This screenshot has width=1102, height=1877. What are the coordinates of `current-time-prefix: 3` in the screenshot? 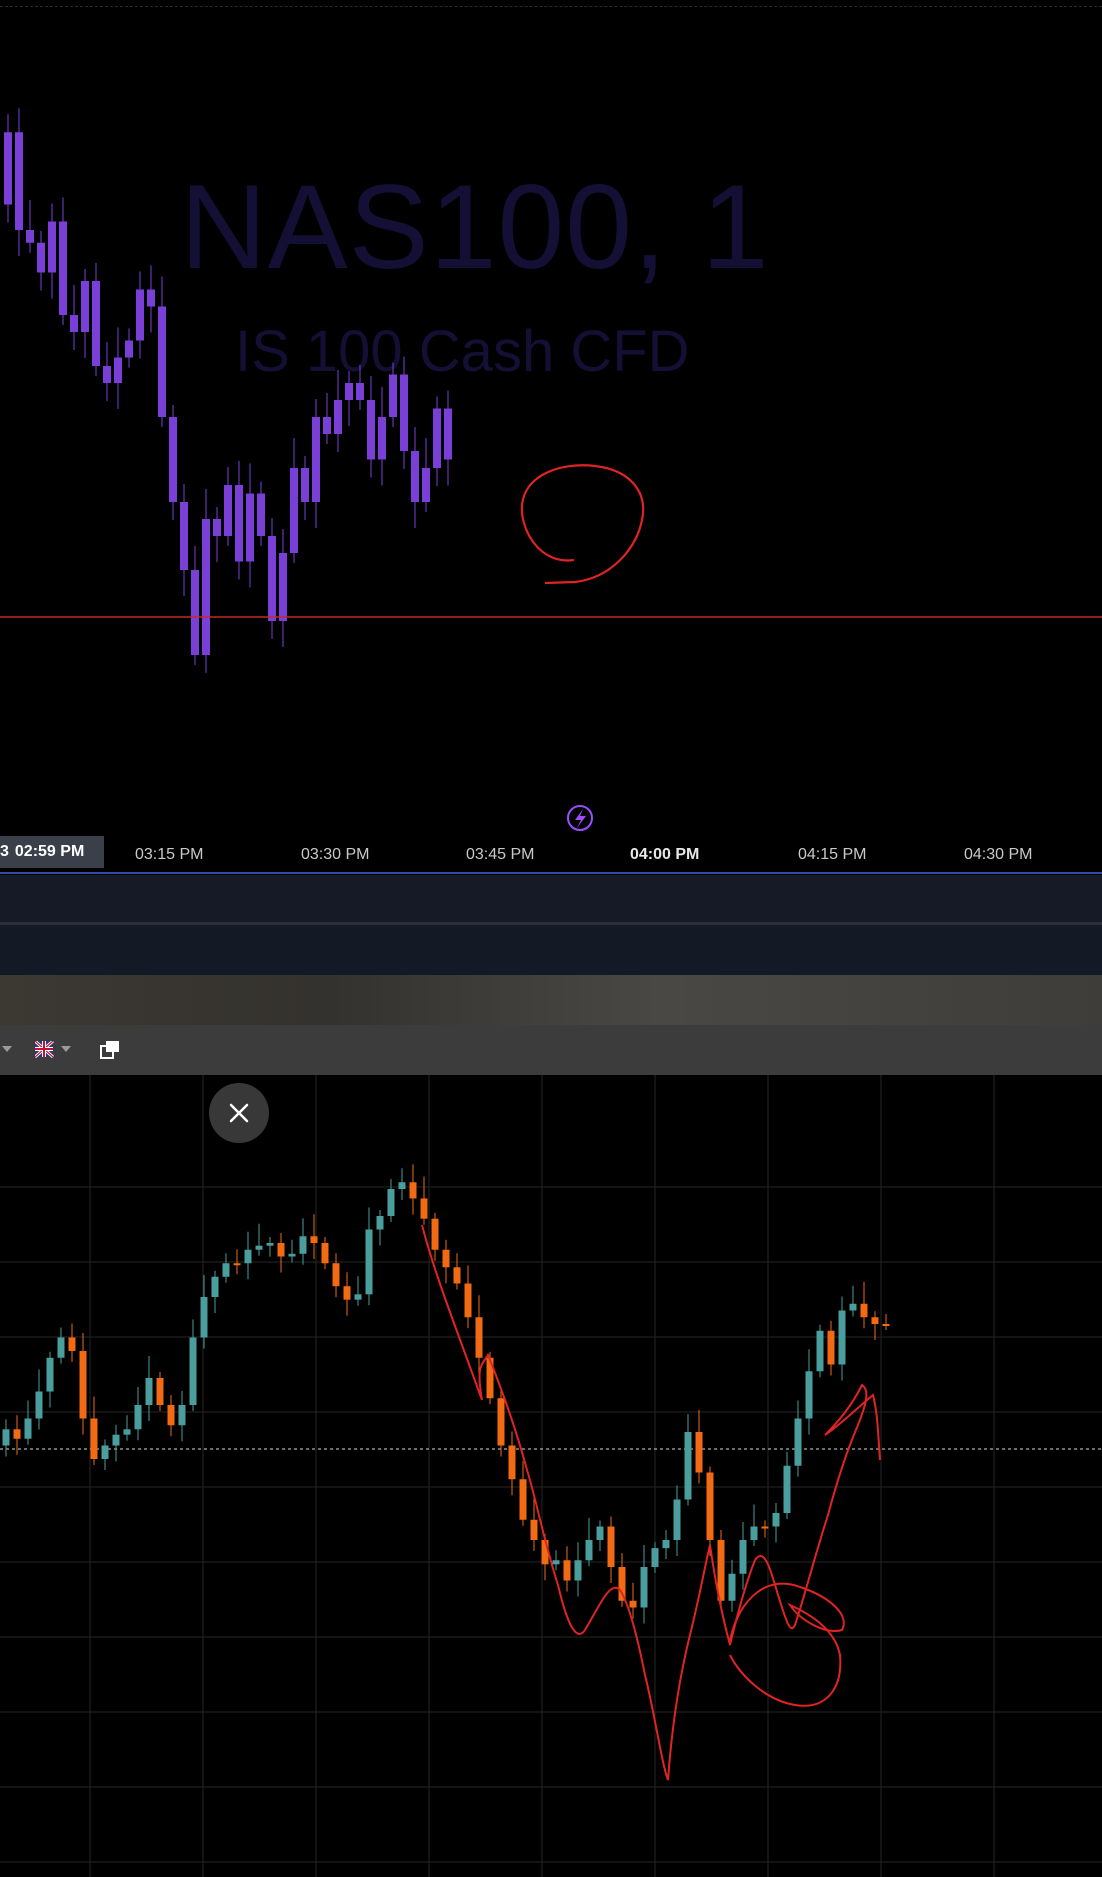 It's located at (4, 851).